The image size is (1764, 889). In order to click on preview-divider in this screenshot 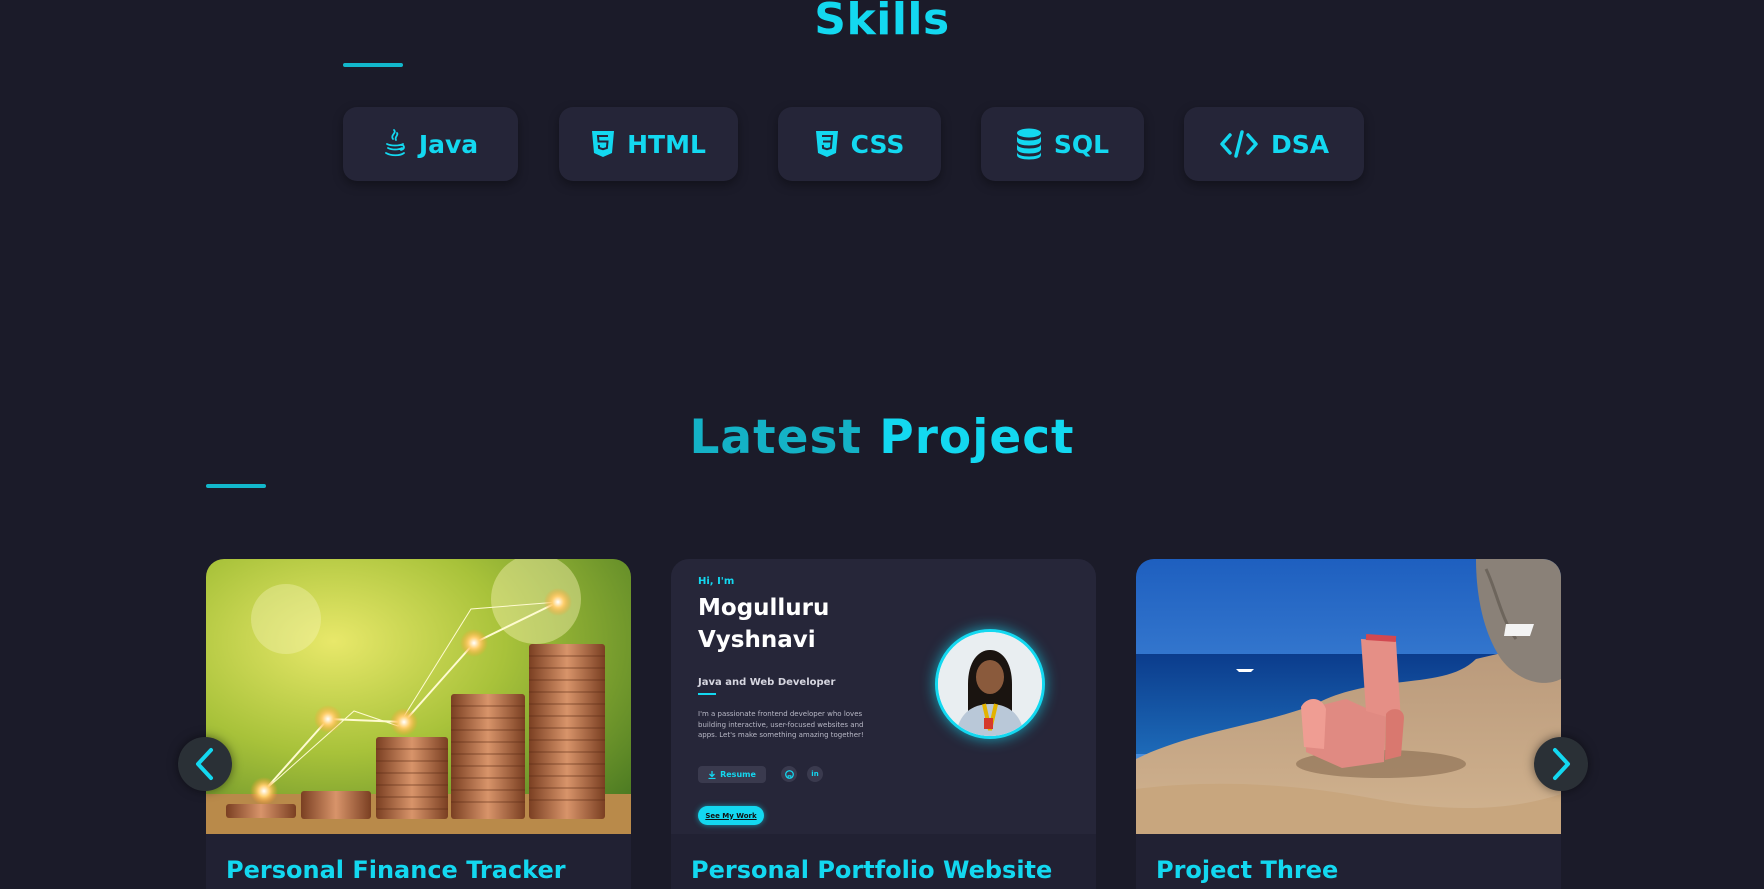, I will do `click(707, 694)`.